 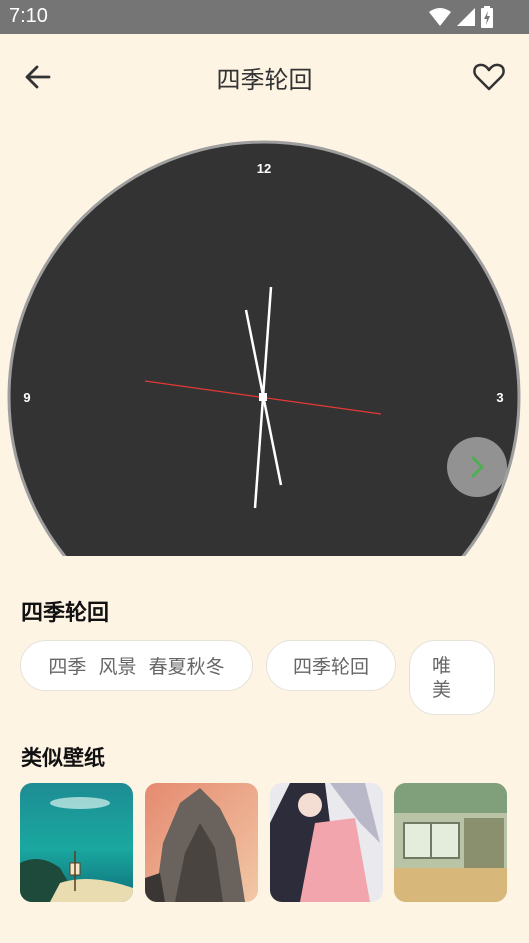 What do you see at coordinates (26, 397) in the screenshot?
I see `clock-label-9: 9` at bounding box center [26, 397].